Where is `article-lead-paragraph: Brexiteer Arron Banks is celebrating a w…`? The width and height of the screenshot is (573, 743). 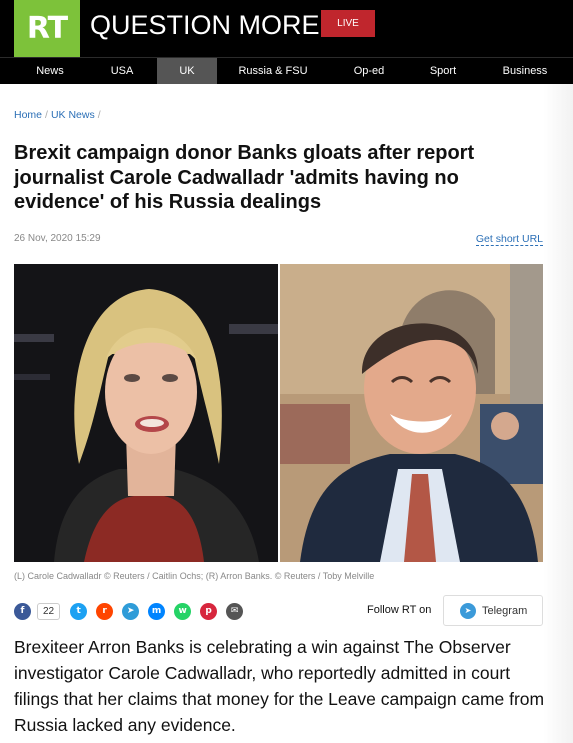 article-lead-paragraph: Brexiteer Arron Banks is celebrating a w… is located at coordinates (279, 686).